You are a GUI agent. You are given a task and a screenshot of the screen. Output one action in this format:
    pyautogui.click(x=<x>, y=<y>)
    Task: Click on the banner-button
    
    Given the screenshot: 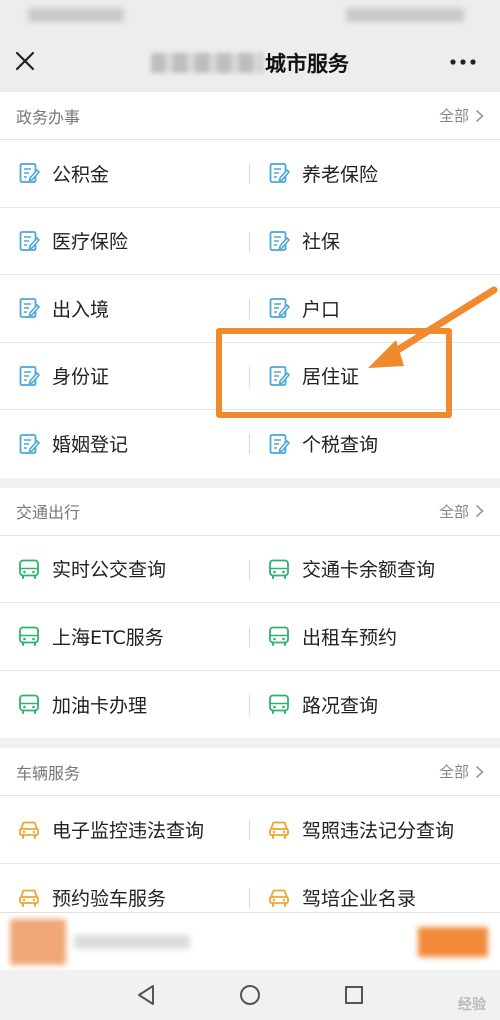 What is the action you would take?
    pyautogui.click(x=453, y=942)
    